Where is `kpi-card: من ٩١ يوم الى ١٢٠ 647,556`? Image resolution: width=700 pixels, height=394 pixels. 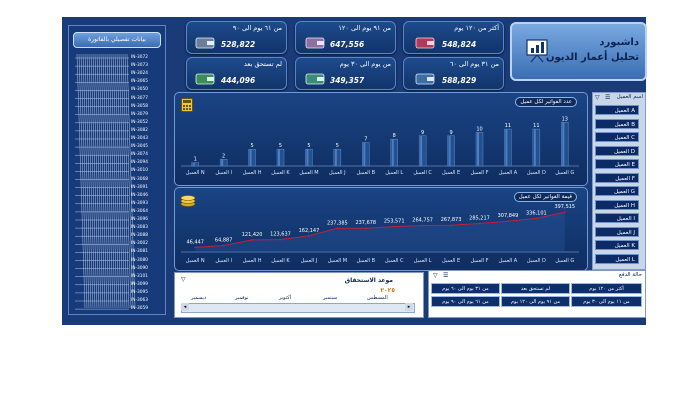
kpi-card: من ٩١ يوم الى ١٢٠ 647,556 is located at coordinates (345, 37).